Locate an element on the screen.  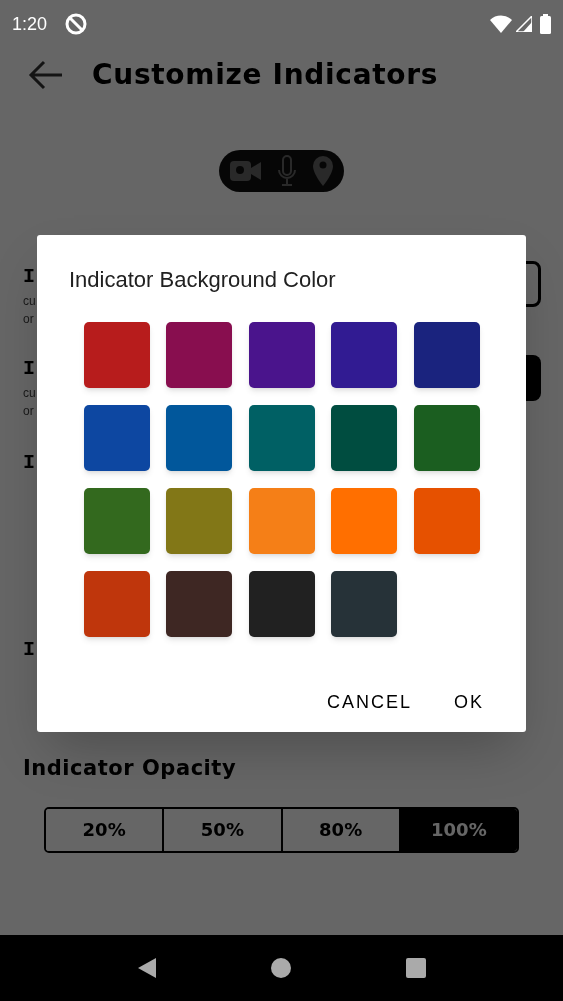
ok-button: OK is located at coordinates (469, 702).